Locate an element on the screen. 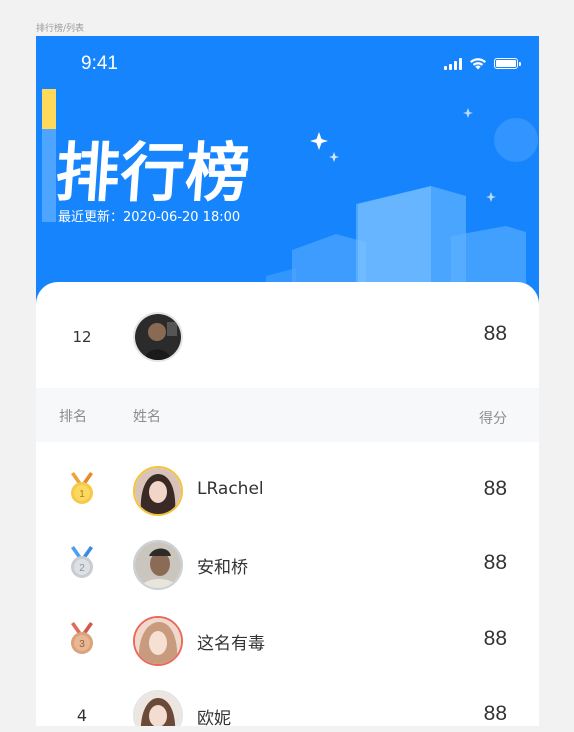  battery-icon is located at coordinates (507, 63).